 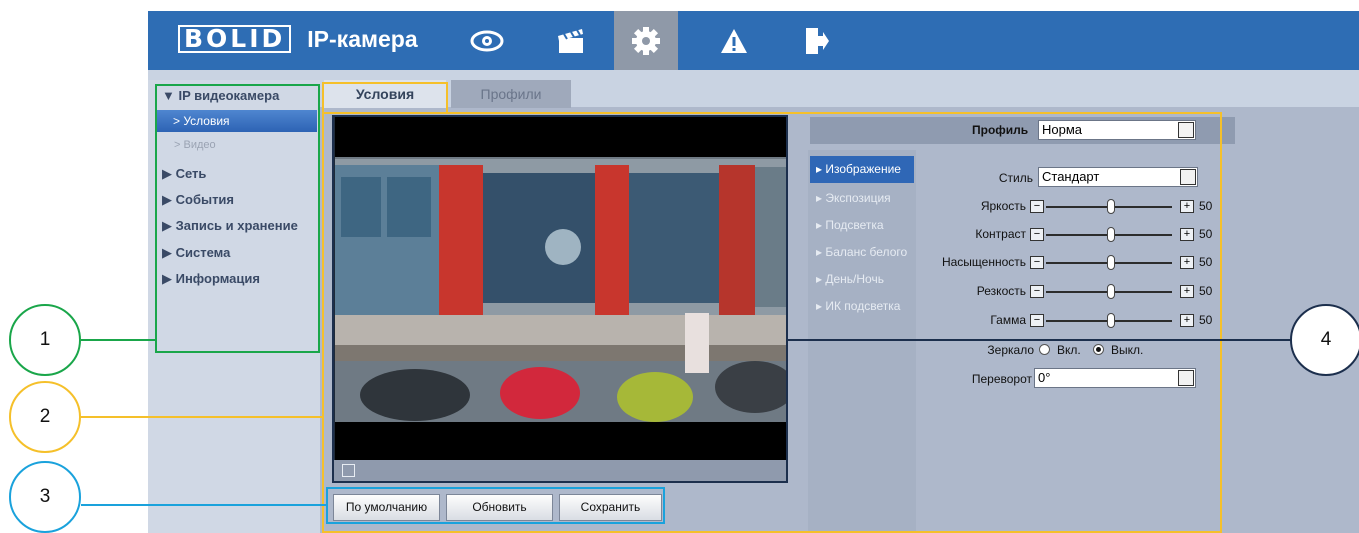 What do you see at coordinates (1125, 235) in the screenshot?
I see `contrast-slider: − + 50` at bounding box center [1125, 235].